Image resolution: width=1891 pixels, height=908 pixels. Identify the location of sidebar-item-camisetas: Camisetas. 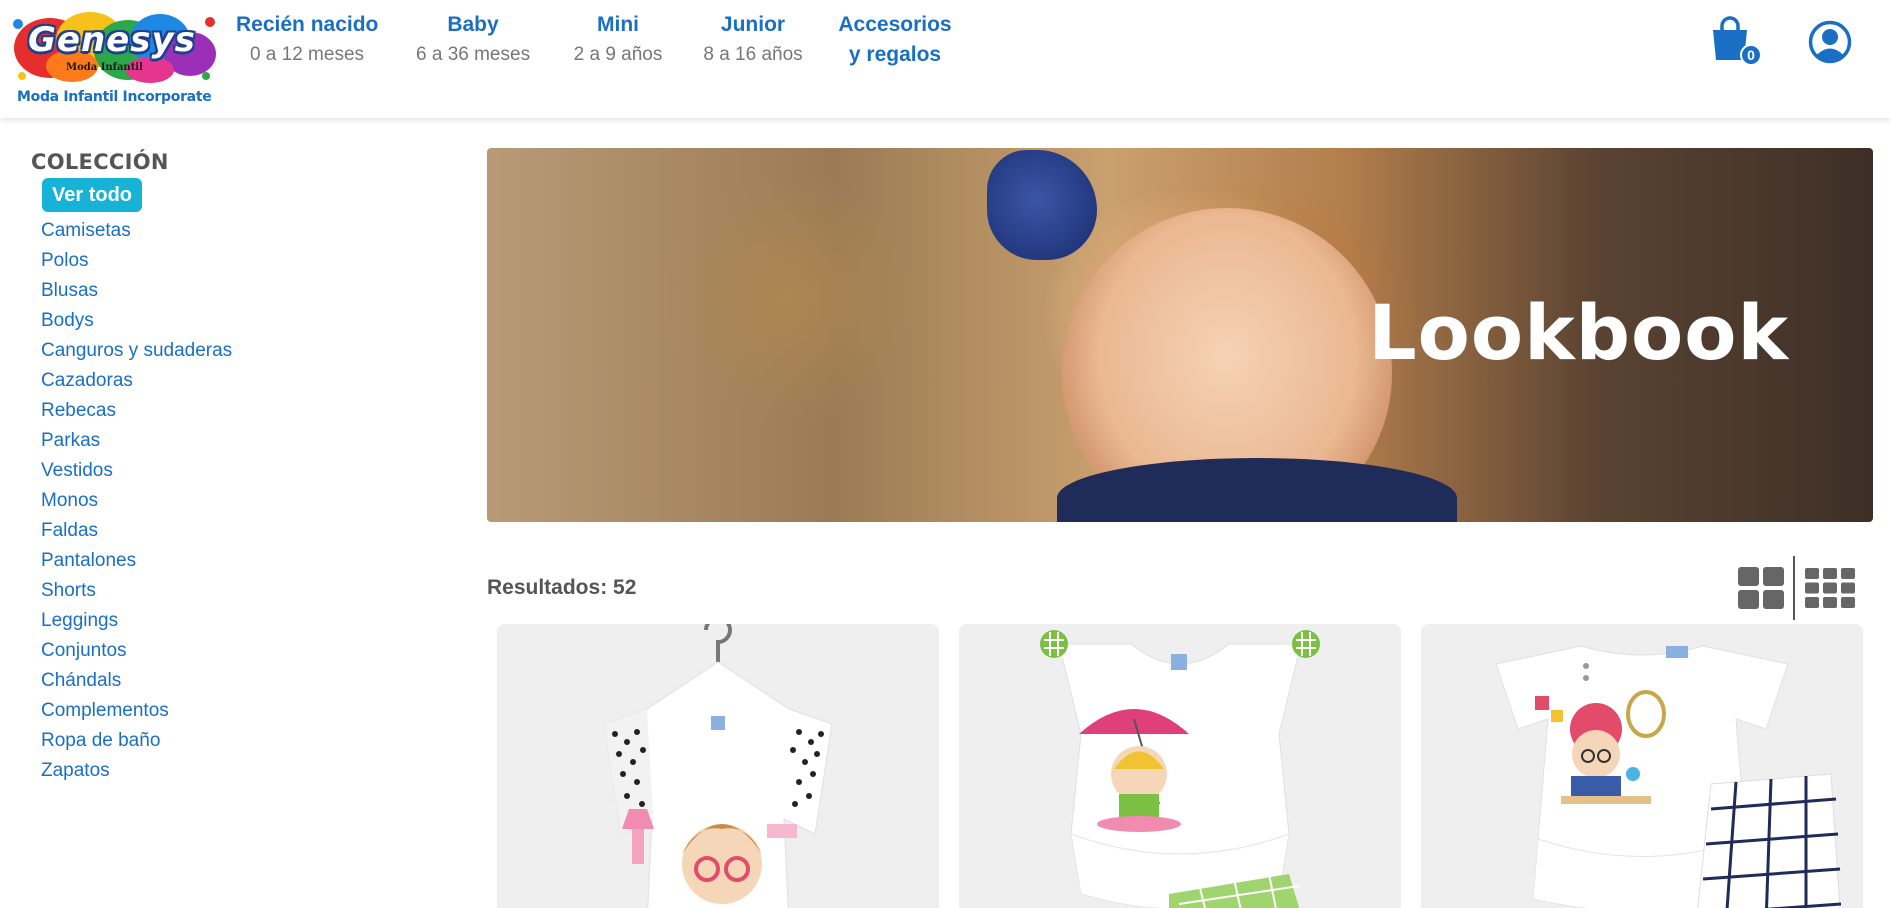
(81, 230).